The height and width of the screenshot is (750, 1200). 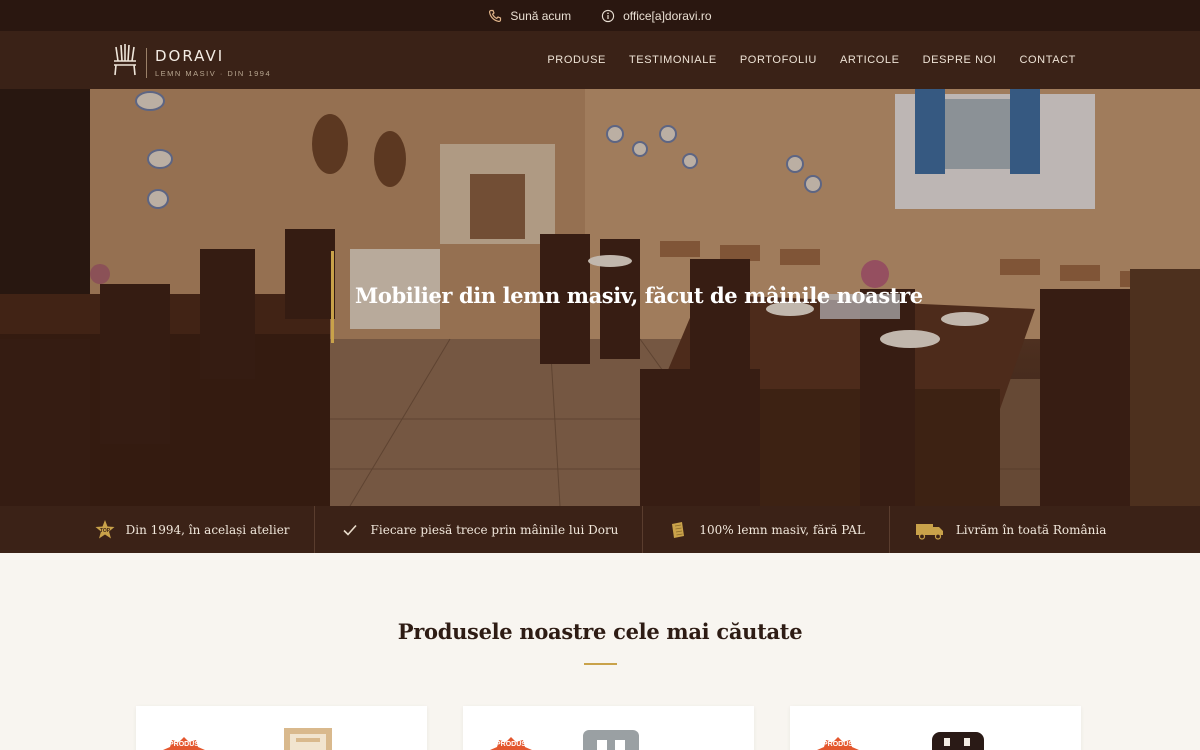 I want to click on top-badge-icon: TOP, so click(x=105, y=530).